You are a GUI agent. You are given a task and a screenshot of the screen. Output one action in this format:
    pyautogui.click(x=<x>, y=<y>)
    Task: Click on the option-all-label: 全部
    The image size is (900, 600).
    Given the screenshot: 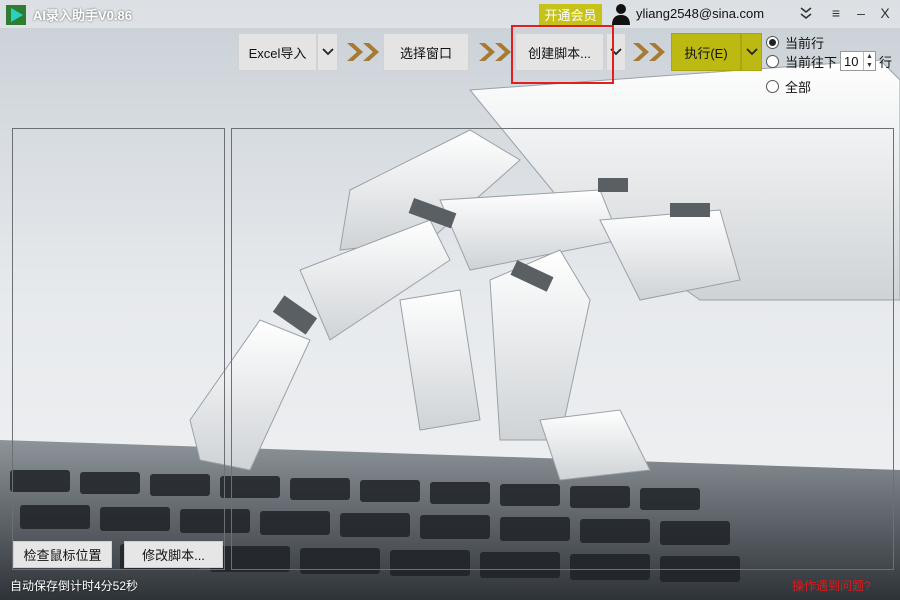 What is the action you would take?
    pyautogui.click(x=798, y=87)
    